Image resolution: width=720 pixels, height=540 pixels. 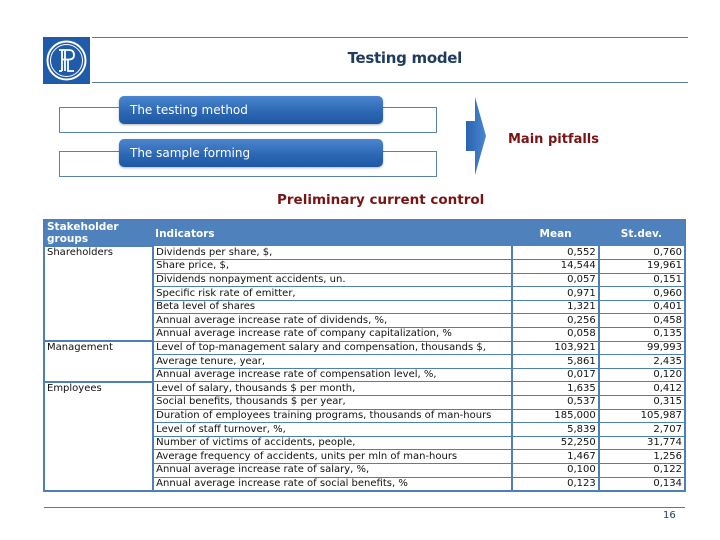 I want to click on mean-cell: 0,058, so click(x=555, y=334).